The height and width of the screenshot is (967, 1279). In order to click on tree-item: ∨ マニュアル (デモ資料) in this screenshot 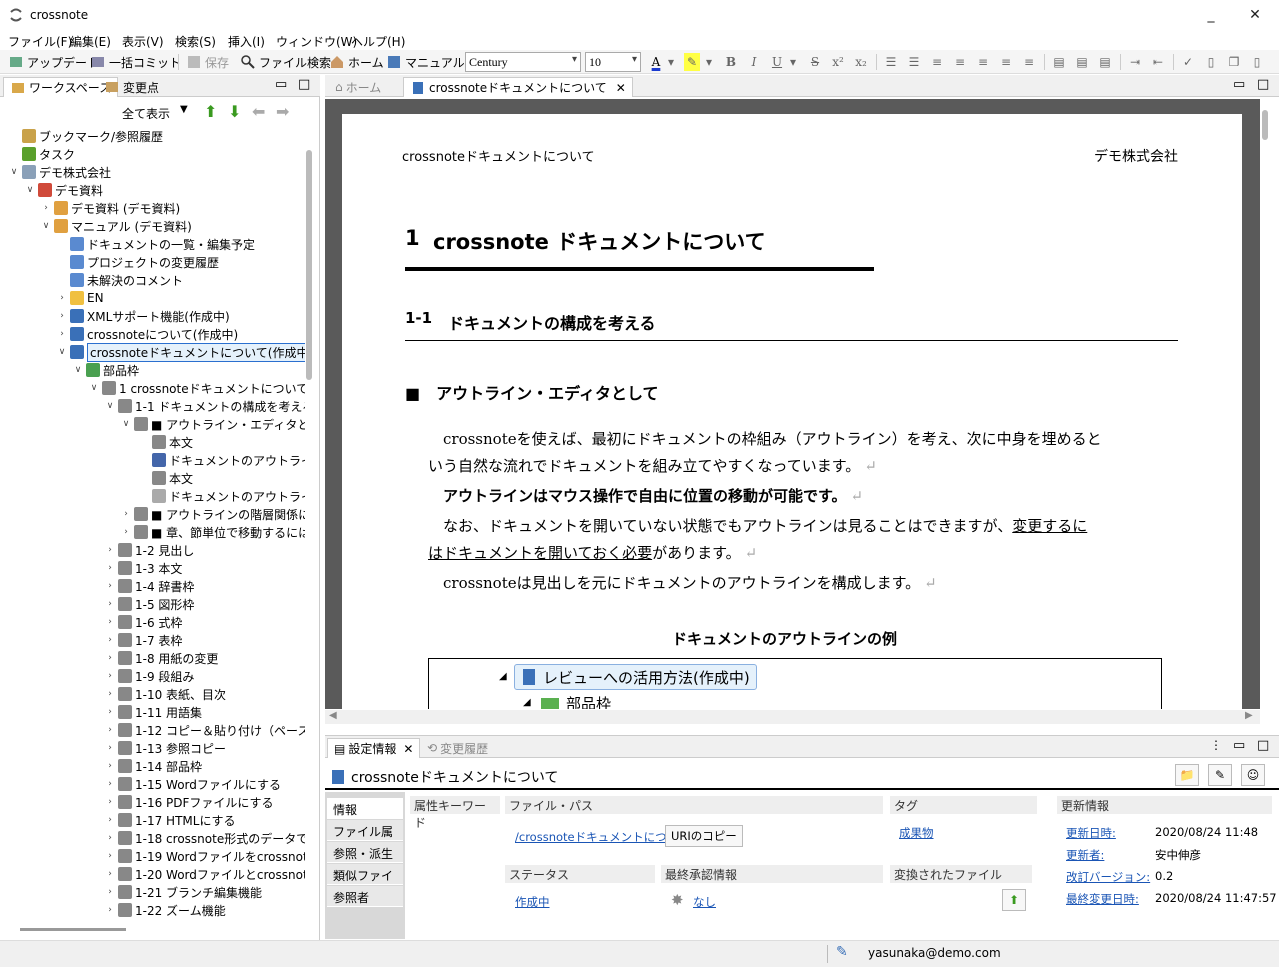, I will do `click(116, 226)`.